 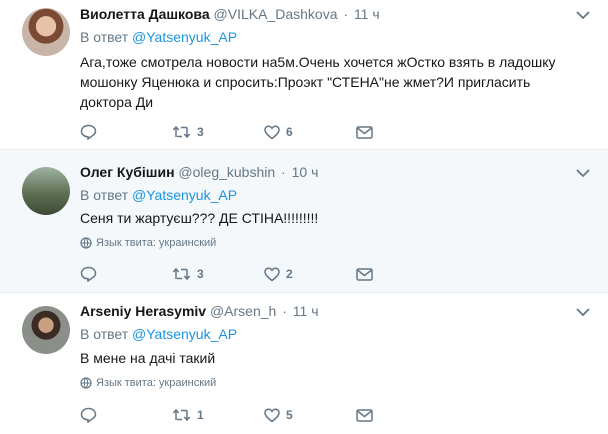 What do you see at coordinates (289, 274) in the screenshot?
I see `like-count: 2` at bounding box center [289, 274].